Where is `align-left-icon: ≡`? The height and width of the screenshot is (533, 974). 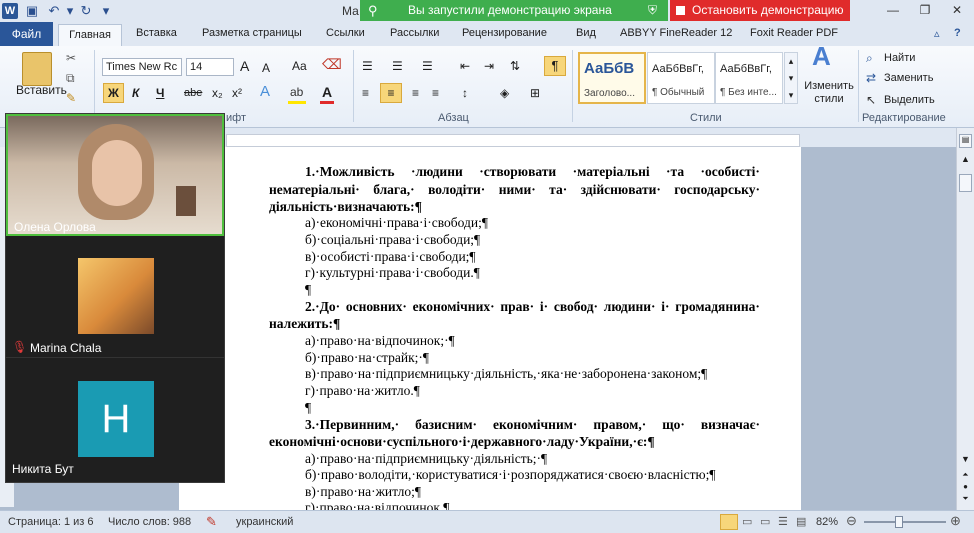
align-left-icon: ≡ is located at coordinates (365, 93).